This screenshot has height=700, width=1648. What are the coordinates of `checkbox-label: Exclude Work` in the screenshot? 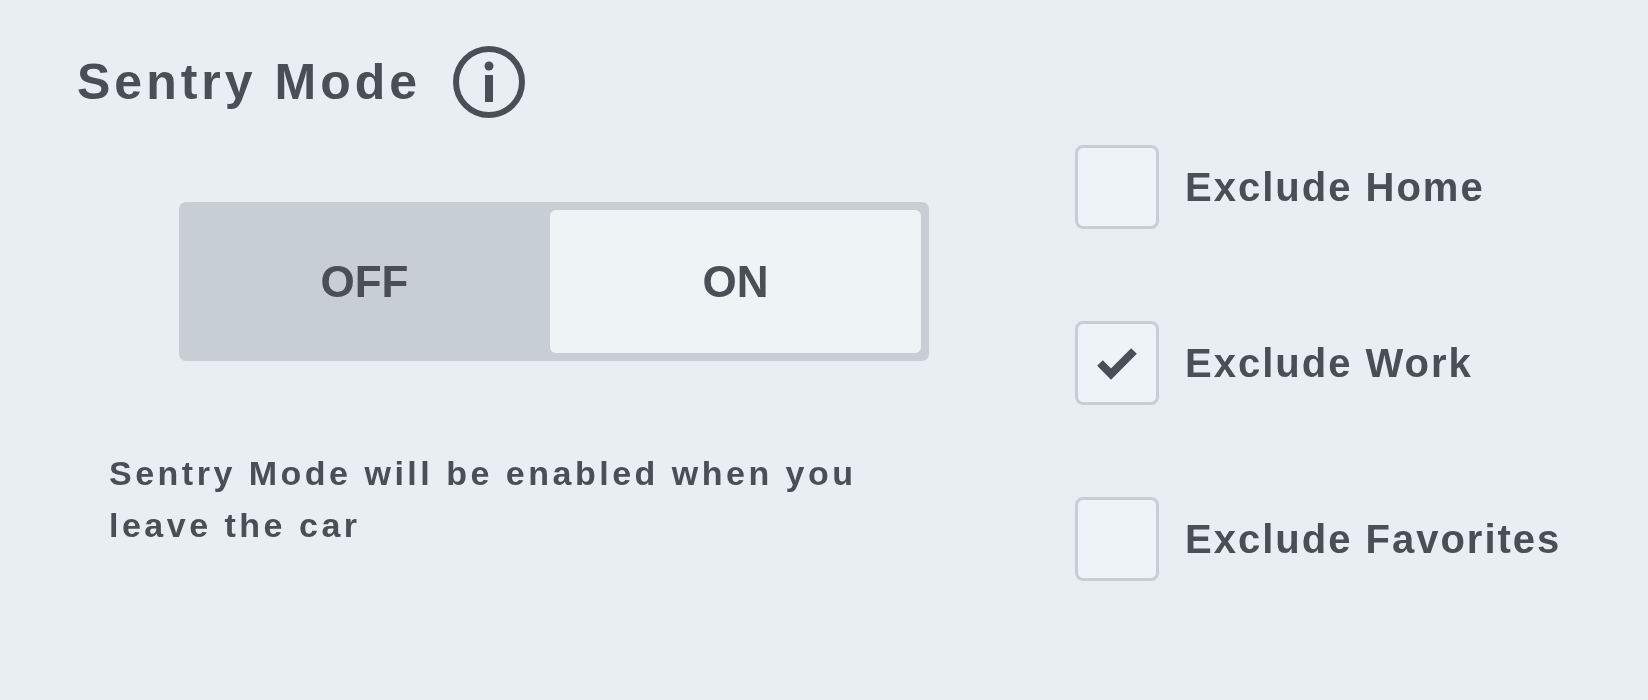 It's located at (1329, 363).